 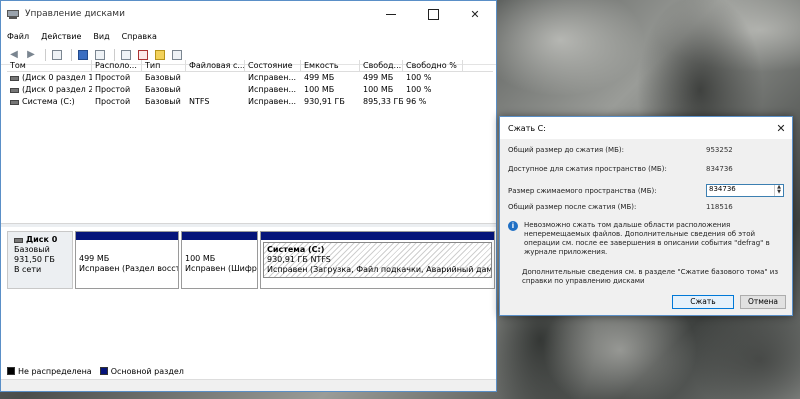 I want to click on total-before-value: 953252, so click(x=719, y=150).